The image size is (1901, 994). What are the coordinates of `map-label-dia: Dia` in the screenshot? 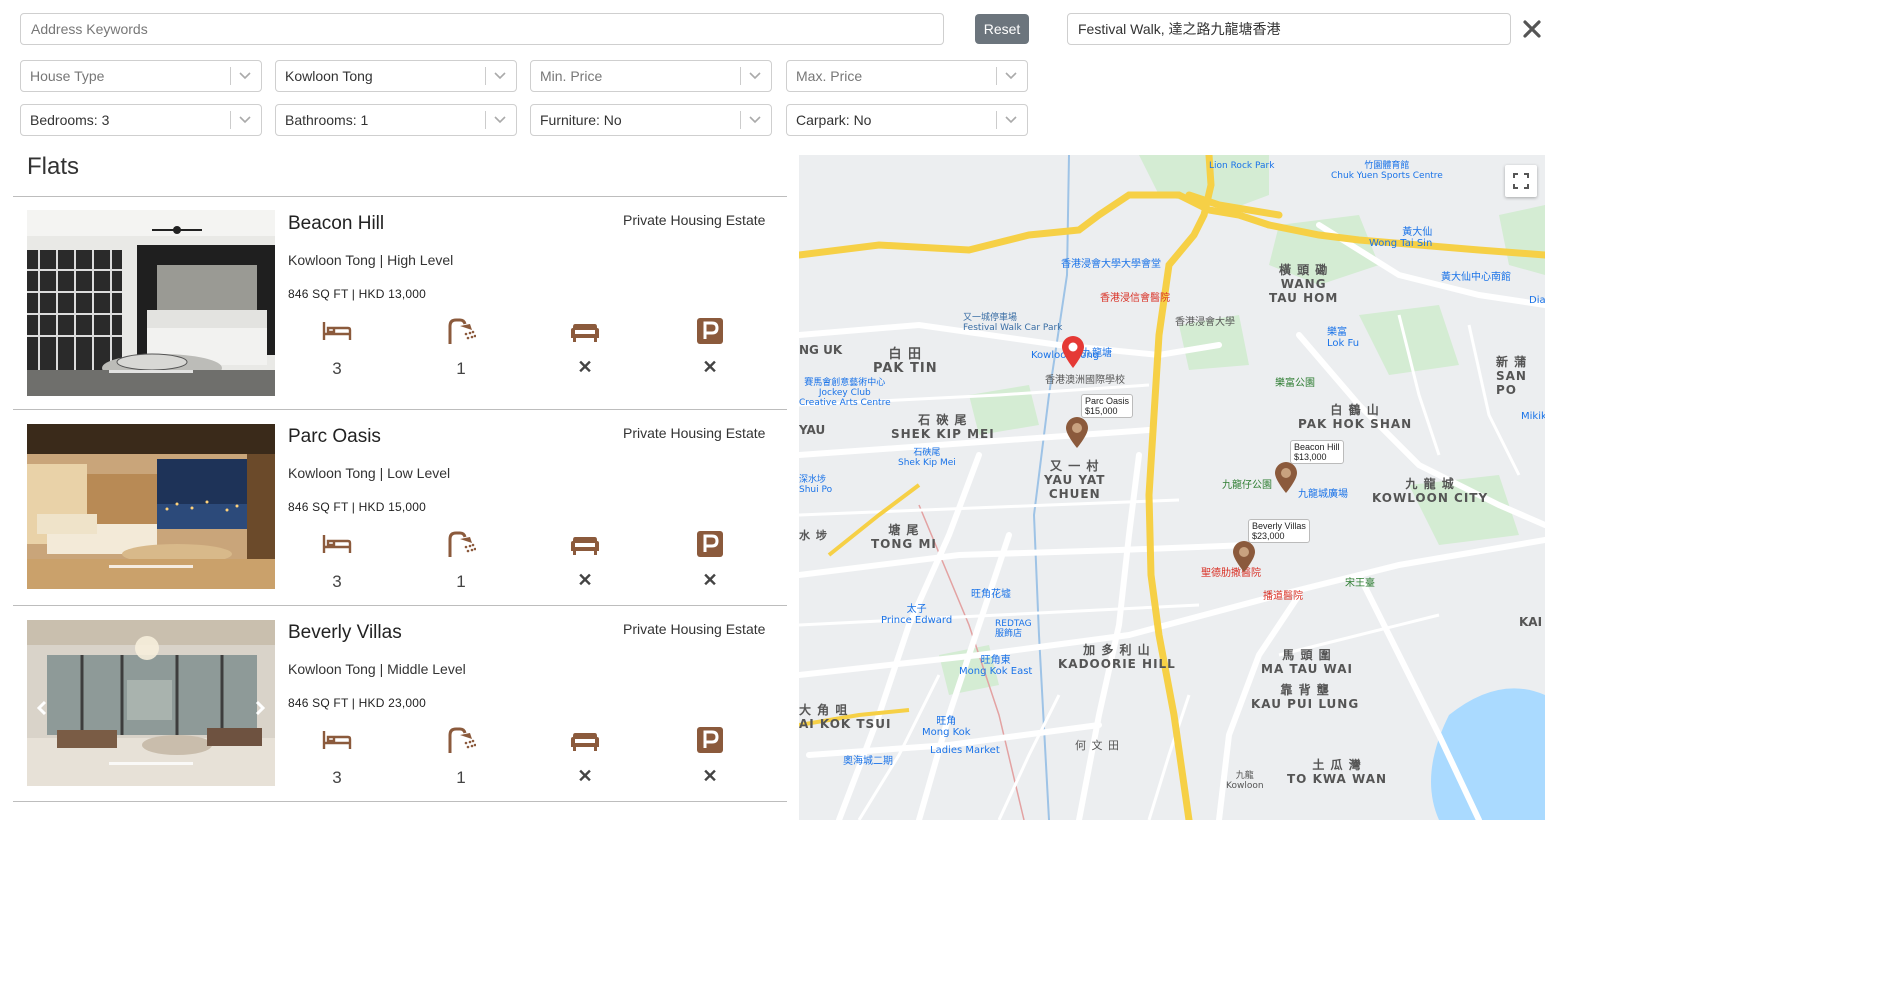 It's located at (1537, 300).